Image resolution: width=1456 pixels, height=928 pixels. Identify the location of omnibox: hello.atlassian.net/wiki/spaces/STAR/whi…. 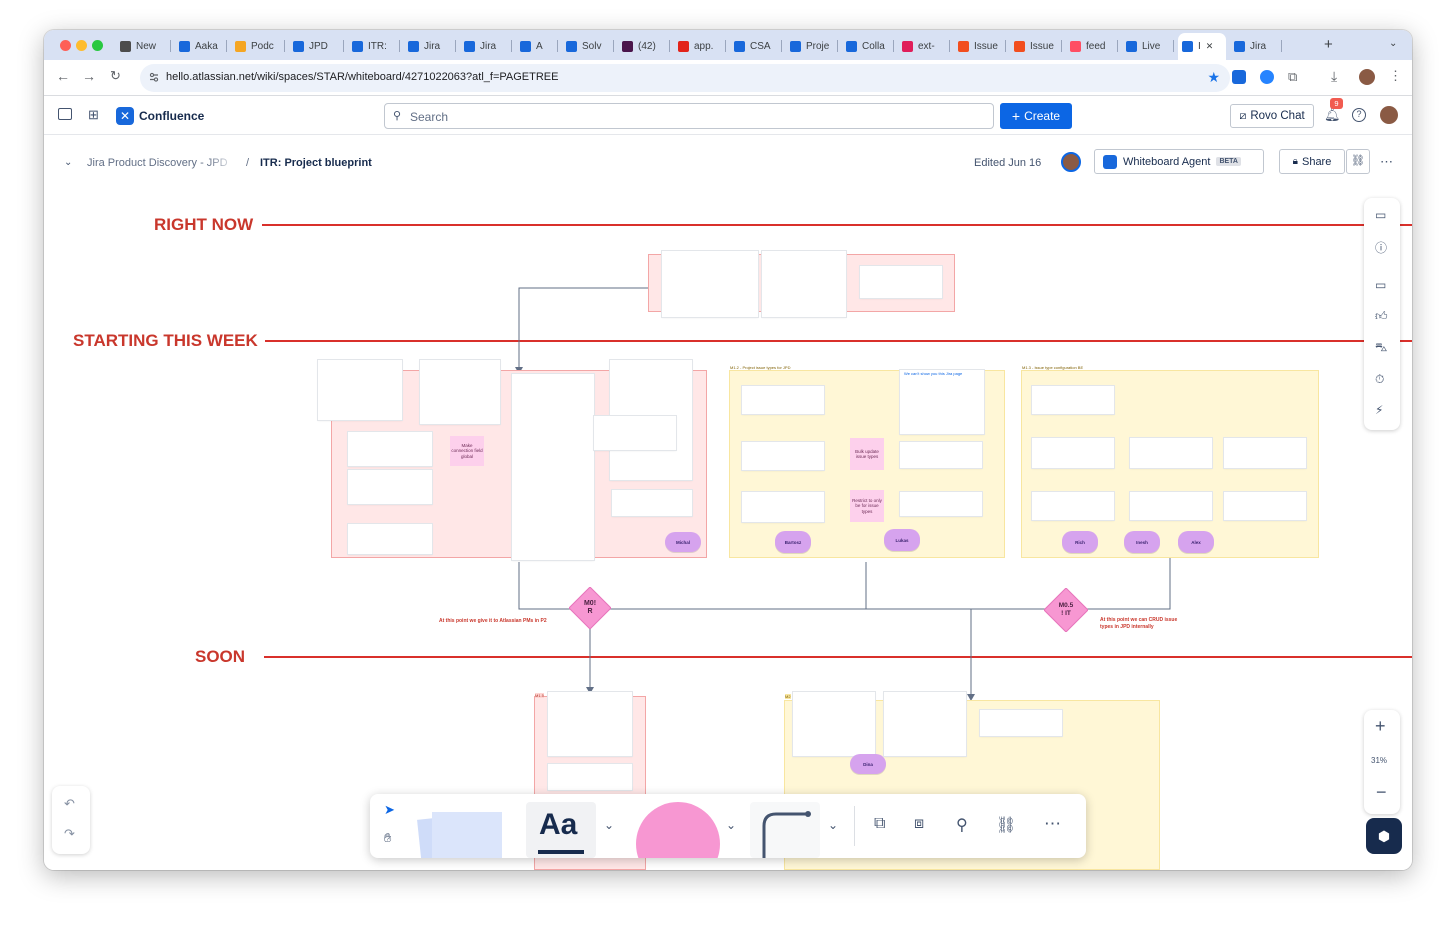
(685, 78).